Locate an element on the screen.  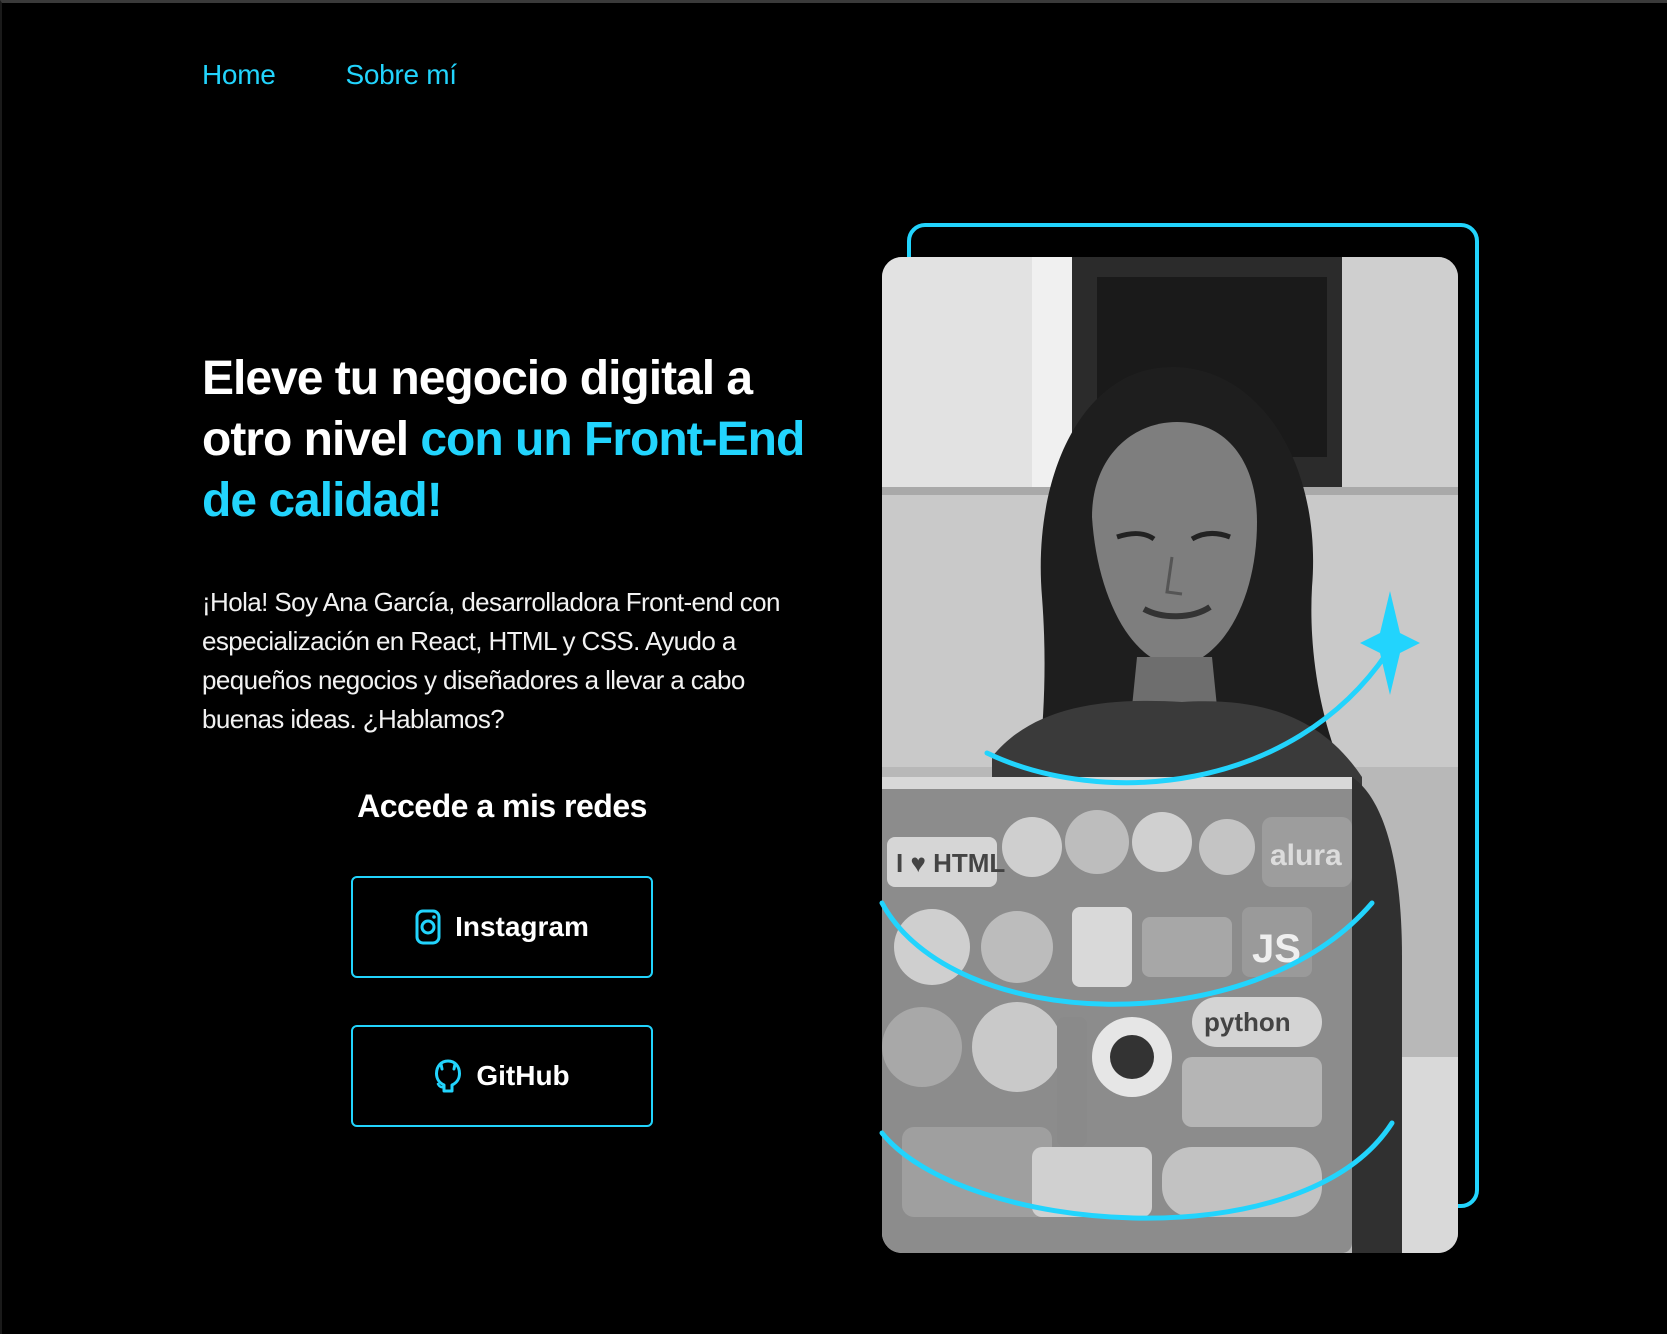
sticker-alura-text: alura is located at coordinates (1306, 855).